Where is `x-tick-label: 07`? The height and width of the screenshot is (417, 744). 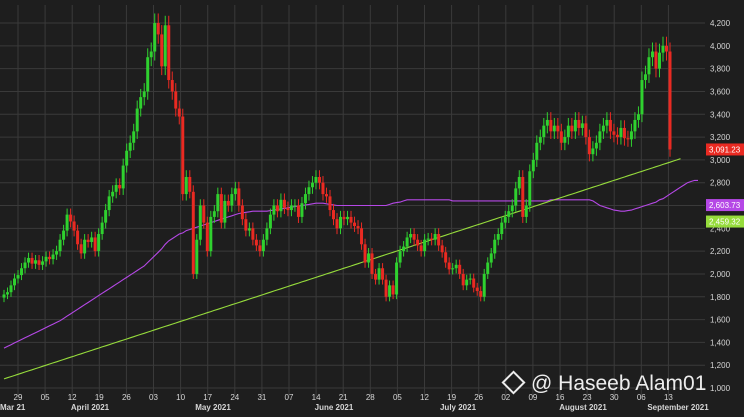
x-tick-label: 07 is located at coordinates (289, 397).